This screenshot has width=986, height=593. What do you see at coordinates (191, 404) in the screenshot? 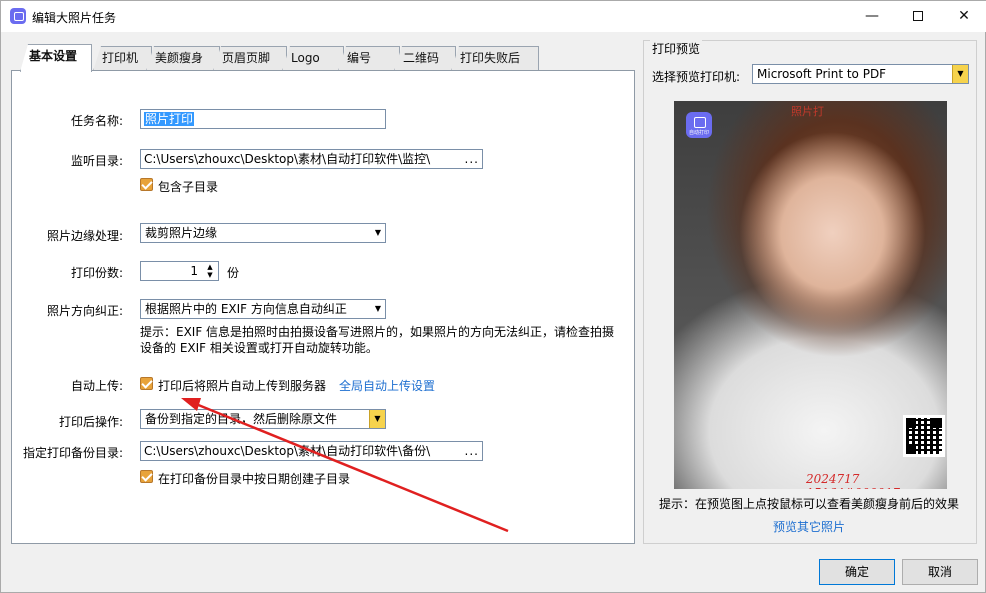
I see `annotation-arrow-head` at bounding box center [191, 404].